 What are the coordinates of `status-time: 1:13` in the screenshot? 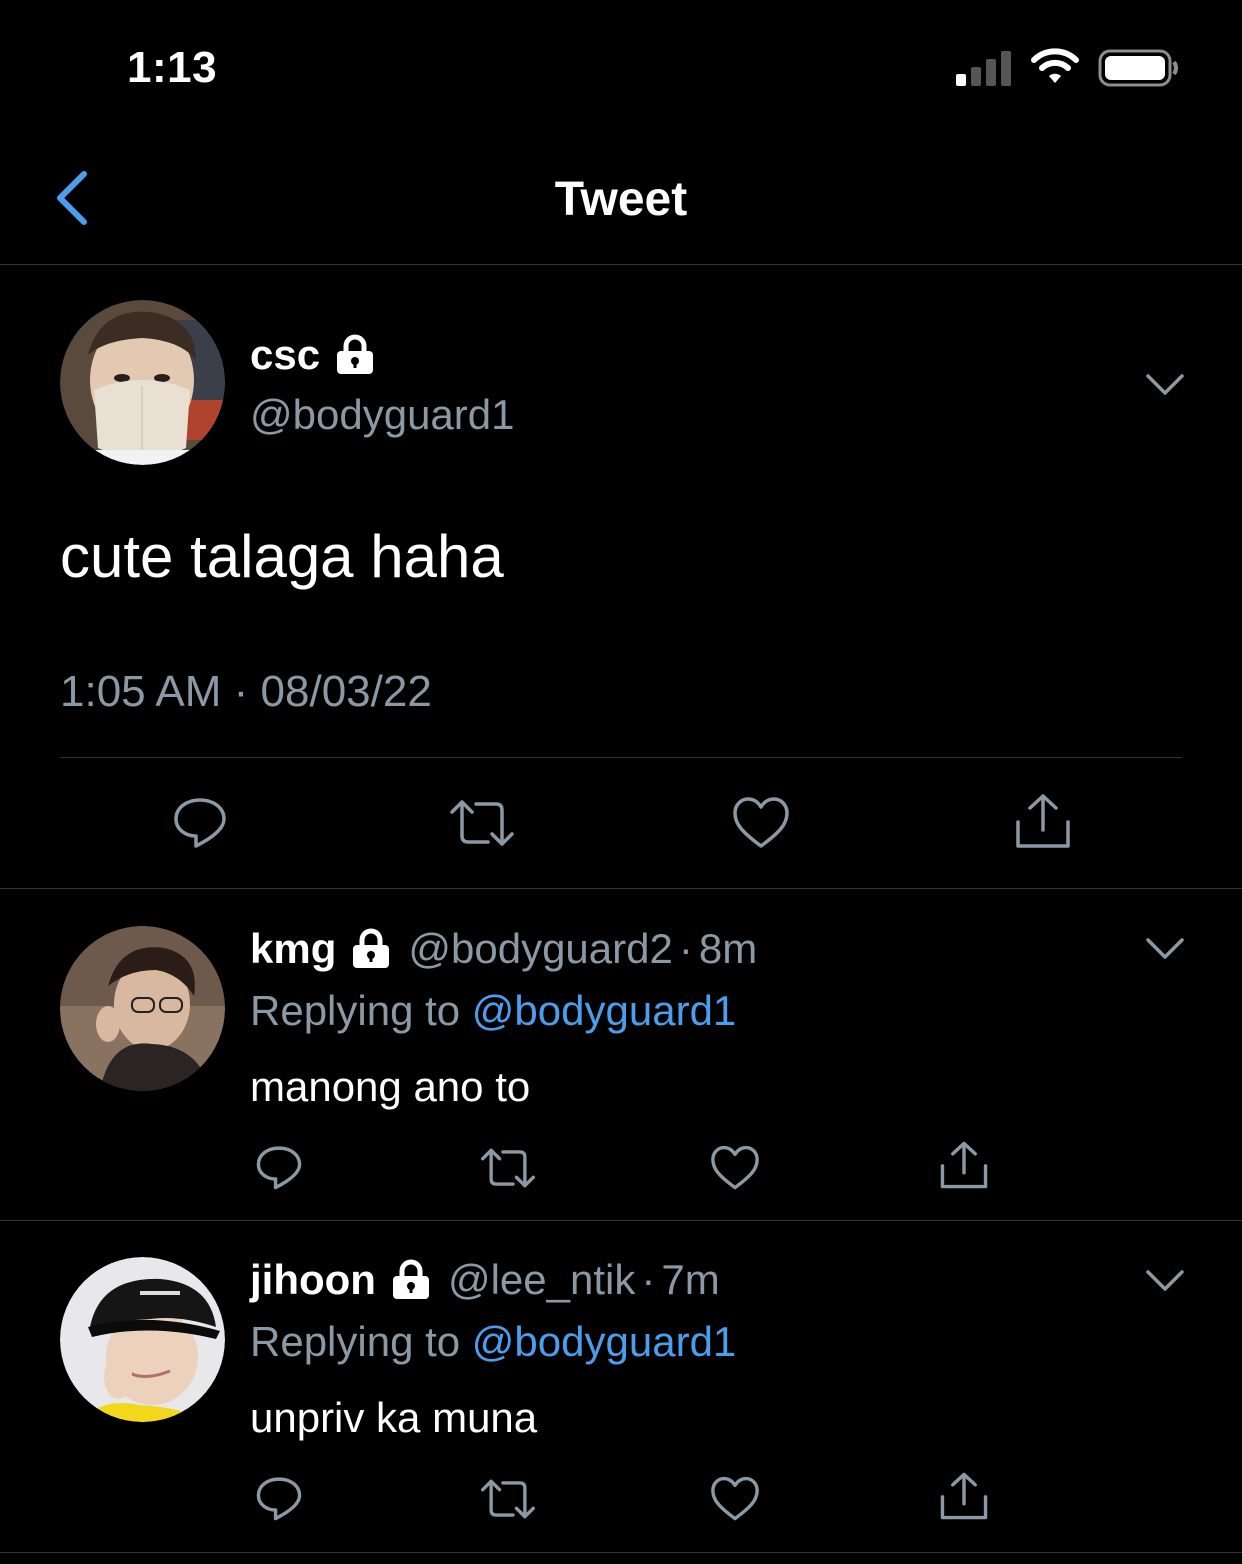 It's located at (172, 67).